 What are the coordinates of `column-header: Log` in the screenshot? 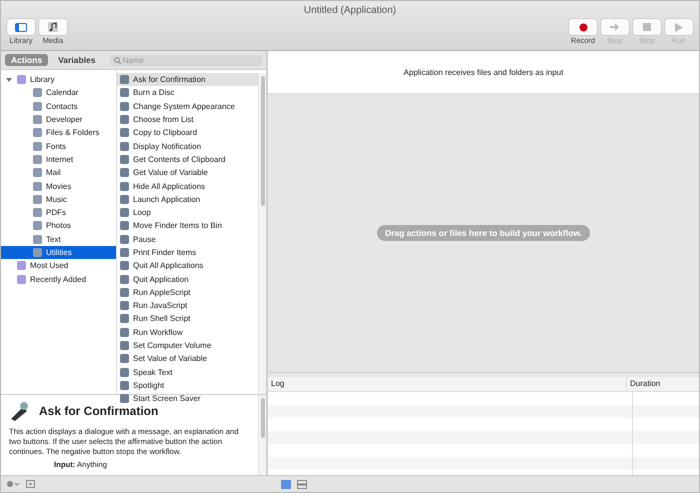 It's located at (447, 384).